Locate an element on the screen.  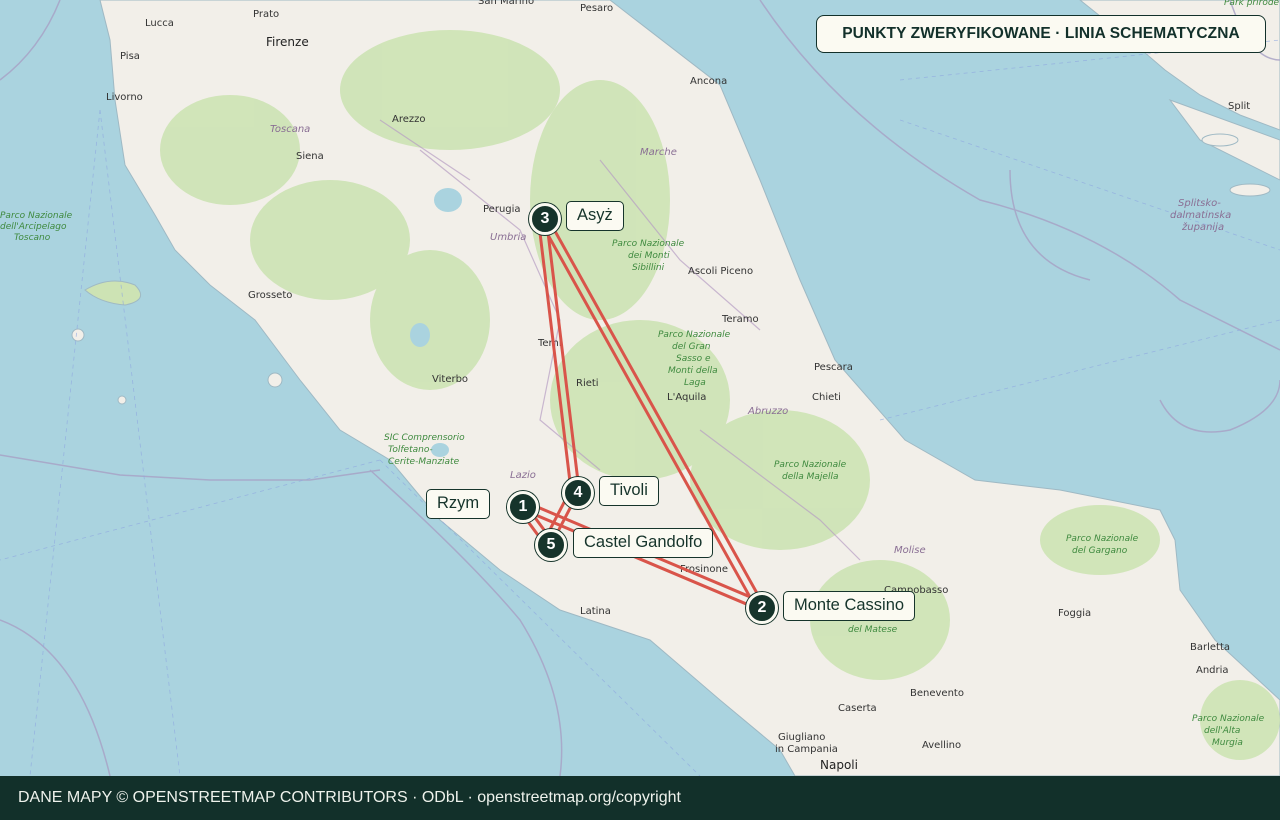
svg-text: Siena is located at coordinates (310, 156).